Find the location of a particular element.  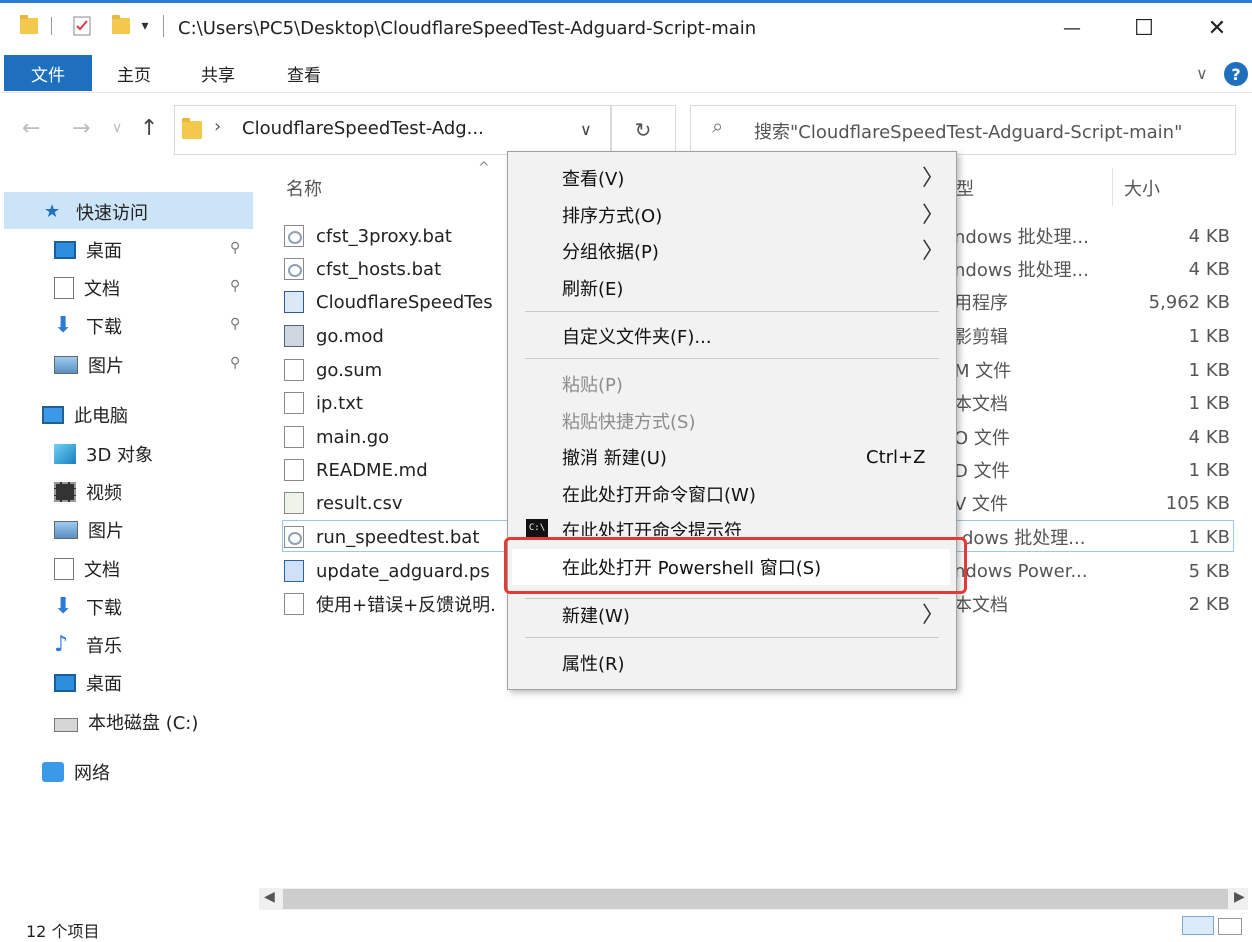

media-file-icon is located at coordinates (294, 336).